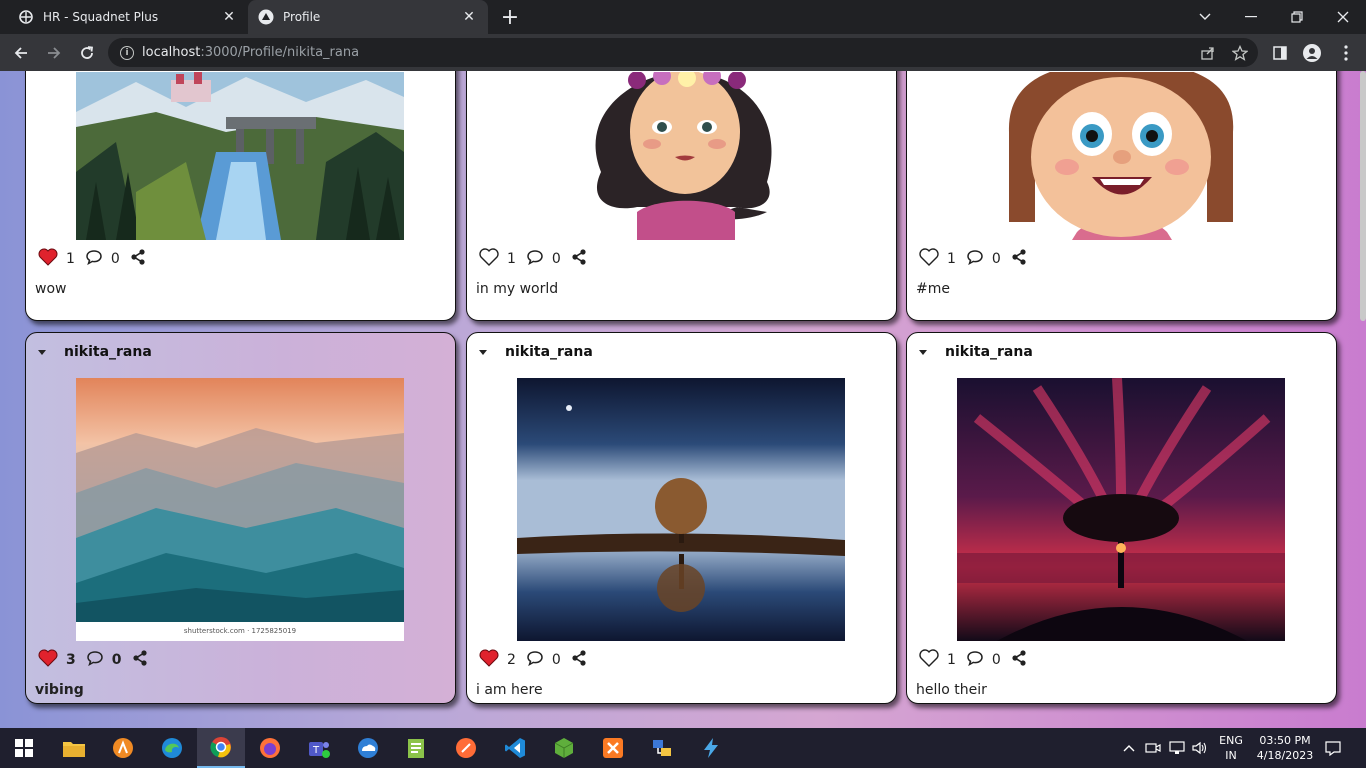 The image size is (1366, 768). I want to click on app-cube-icon, so click(564, 748).